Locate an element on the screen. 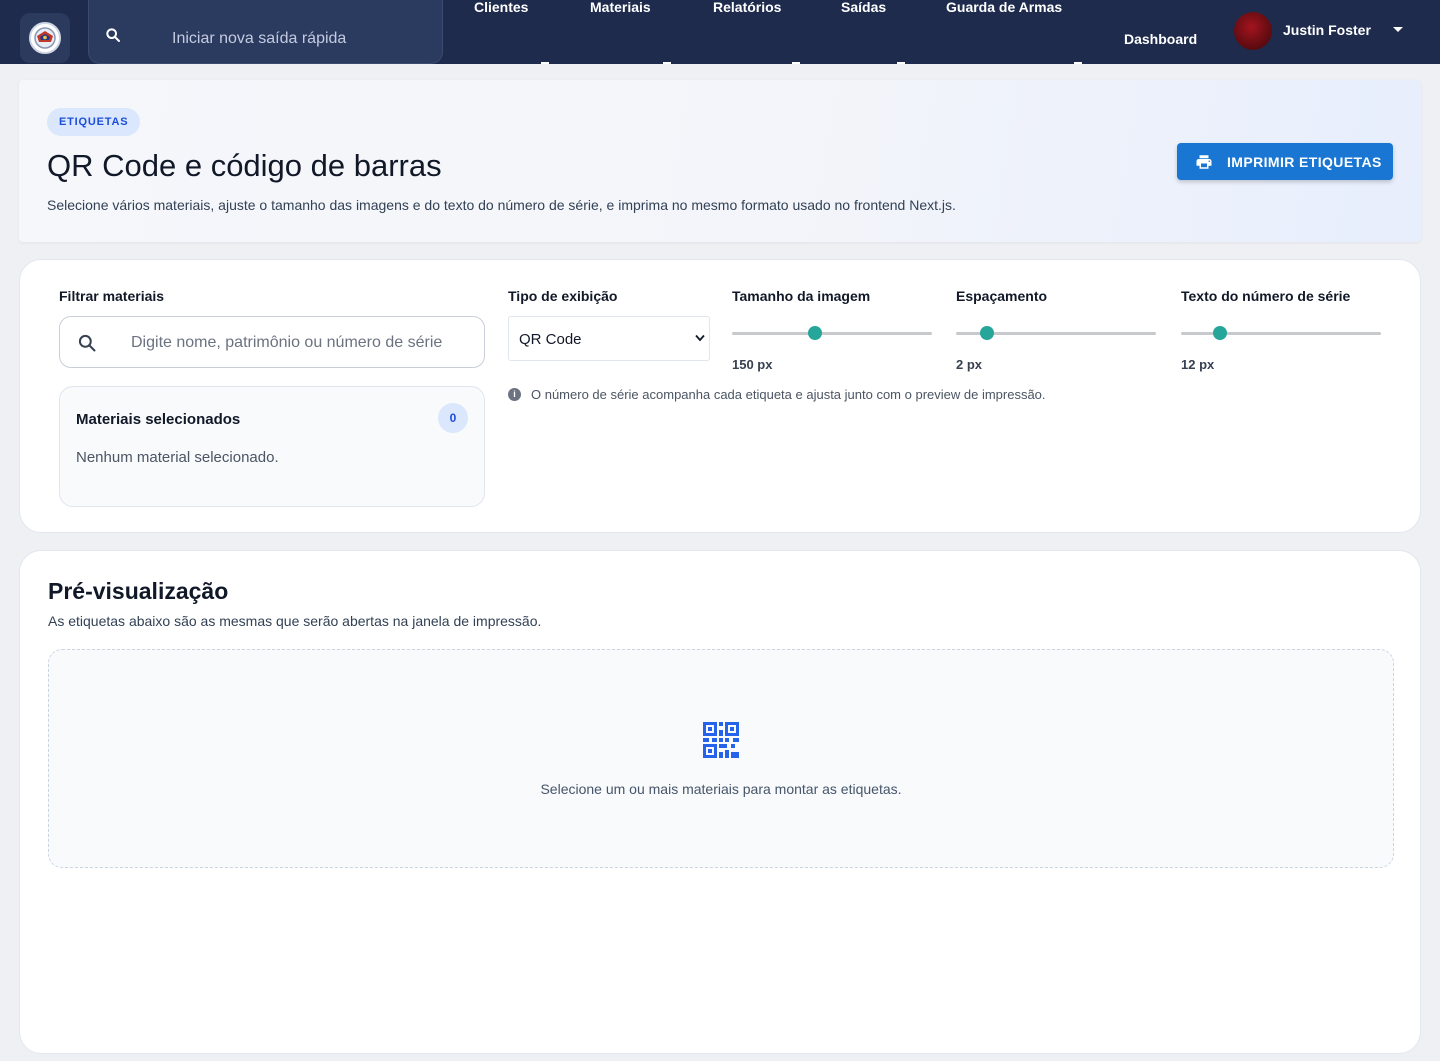  nav-relatorios: Relatórios is located at coordinates (747, 7).